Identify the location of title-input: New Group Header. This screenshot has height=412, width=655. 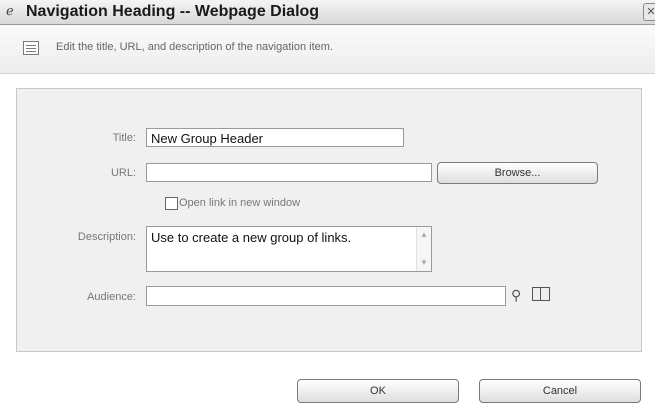
(275, 137).